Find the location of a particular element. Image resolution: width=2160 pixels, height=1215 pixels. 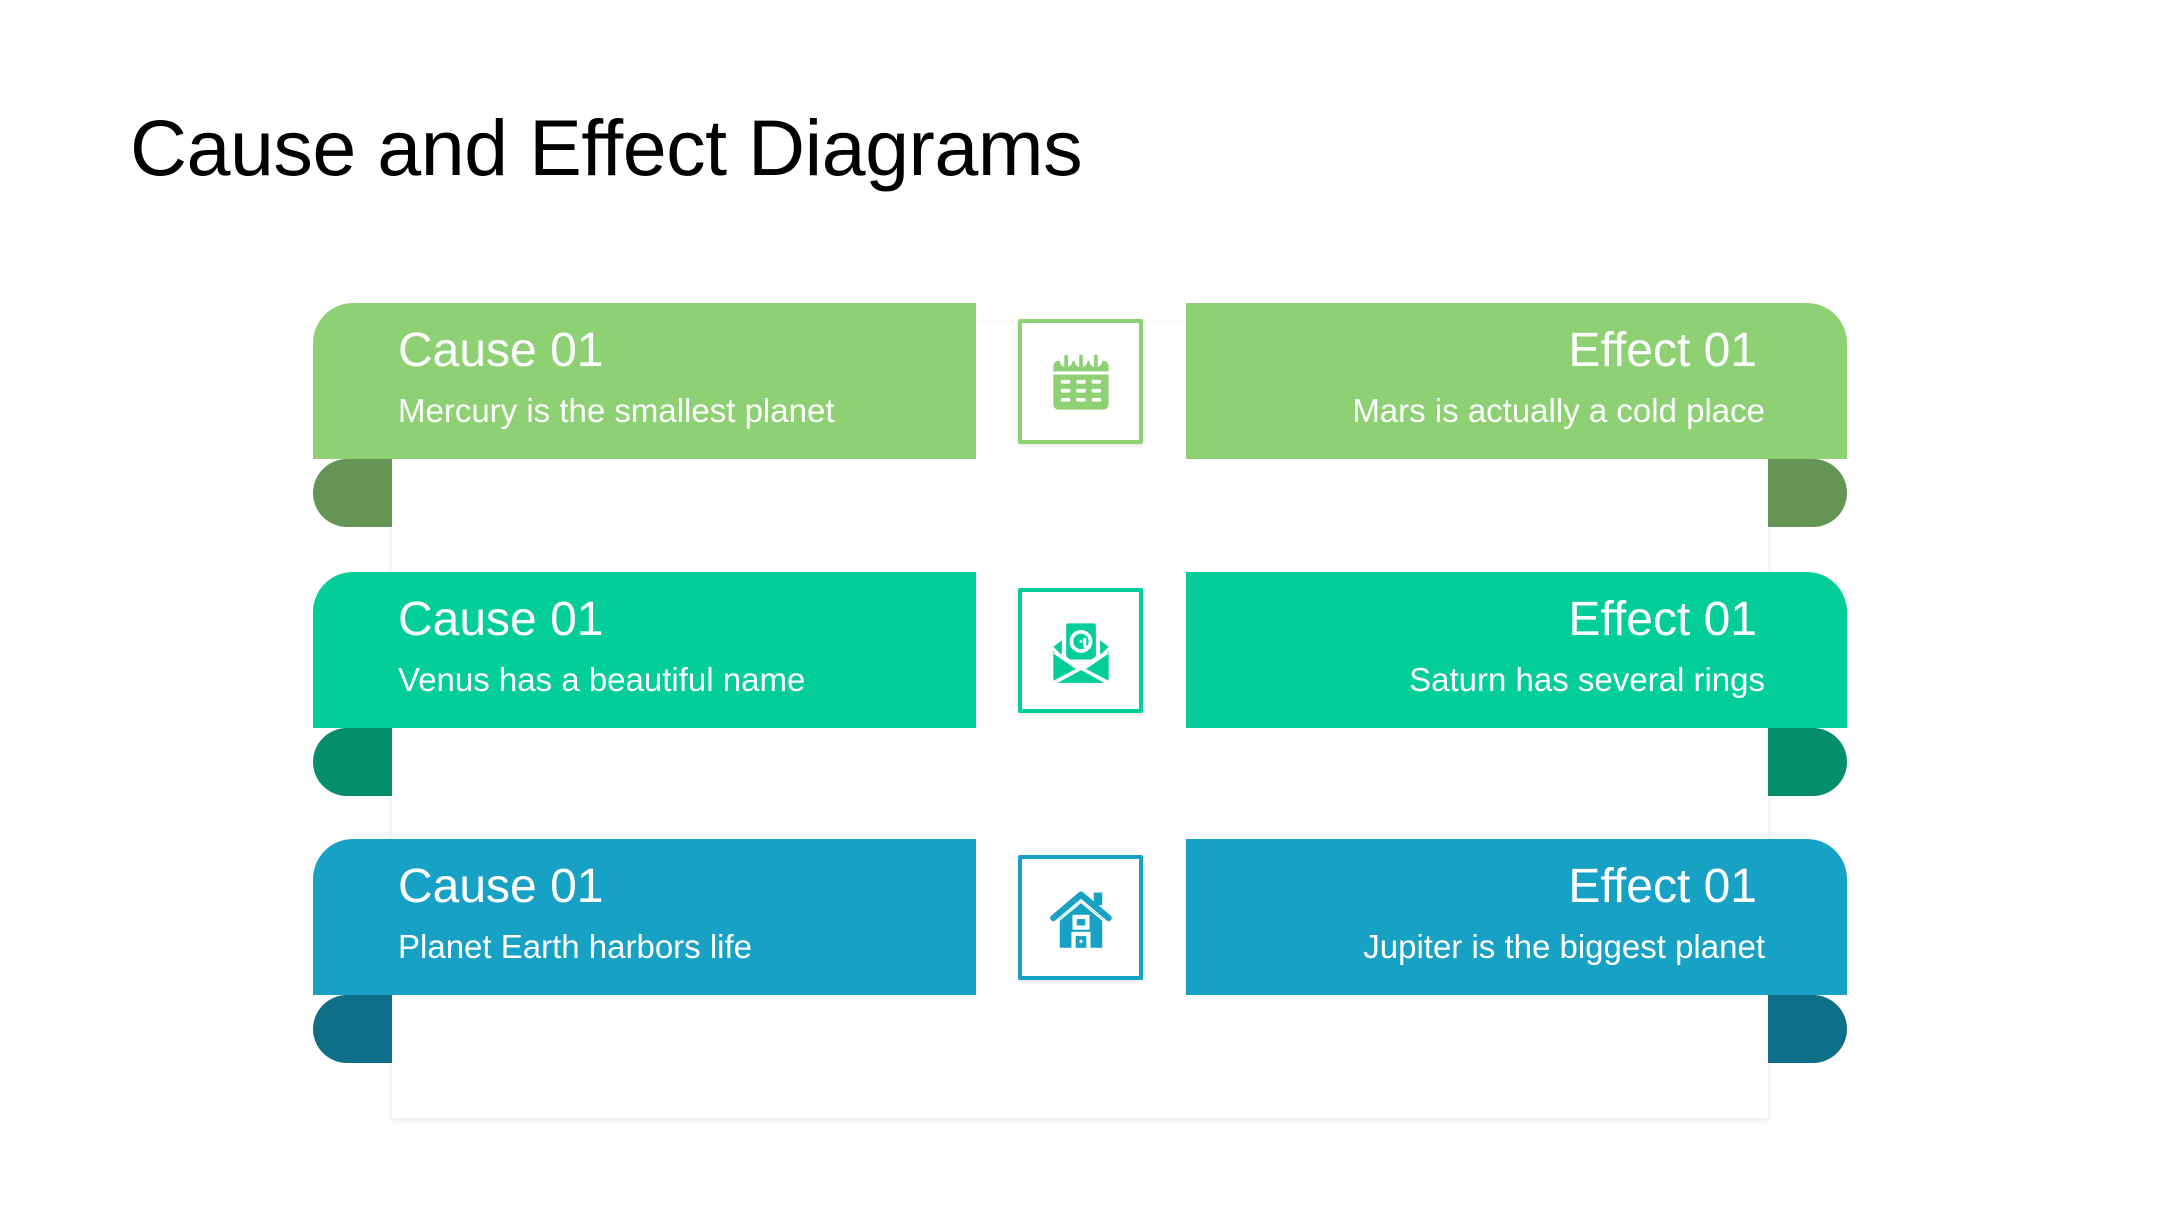

cause-text: Venus has a beautiful name is located at coordinates (602, 679).